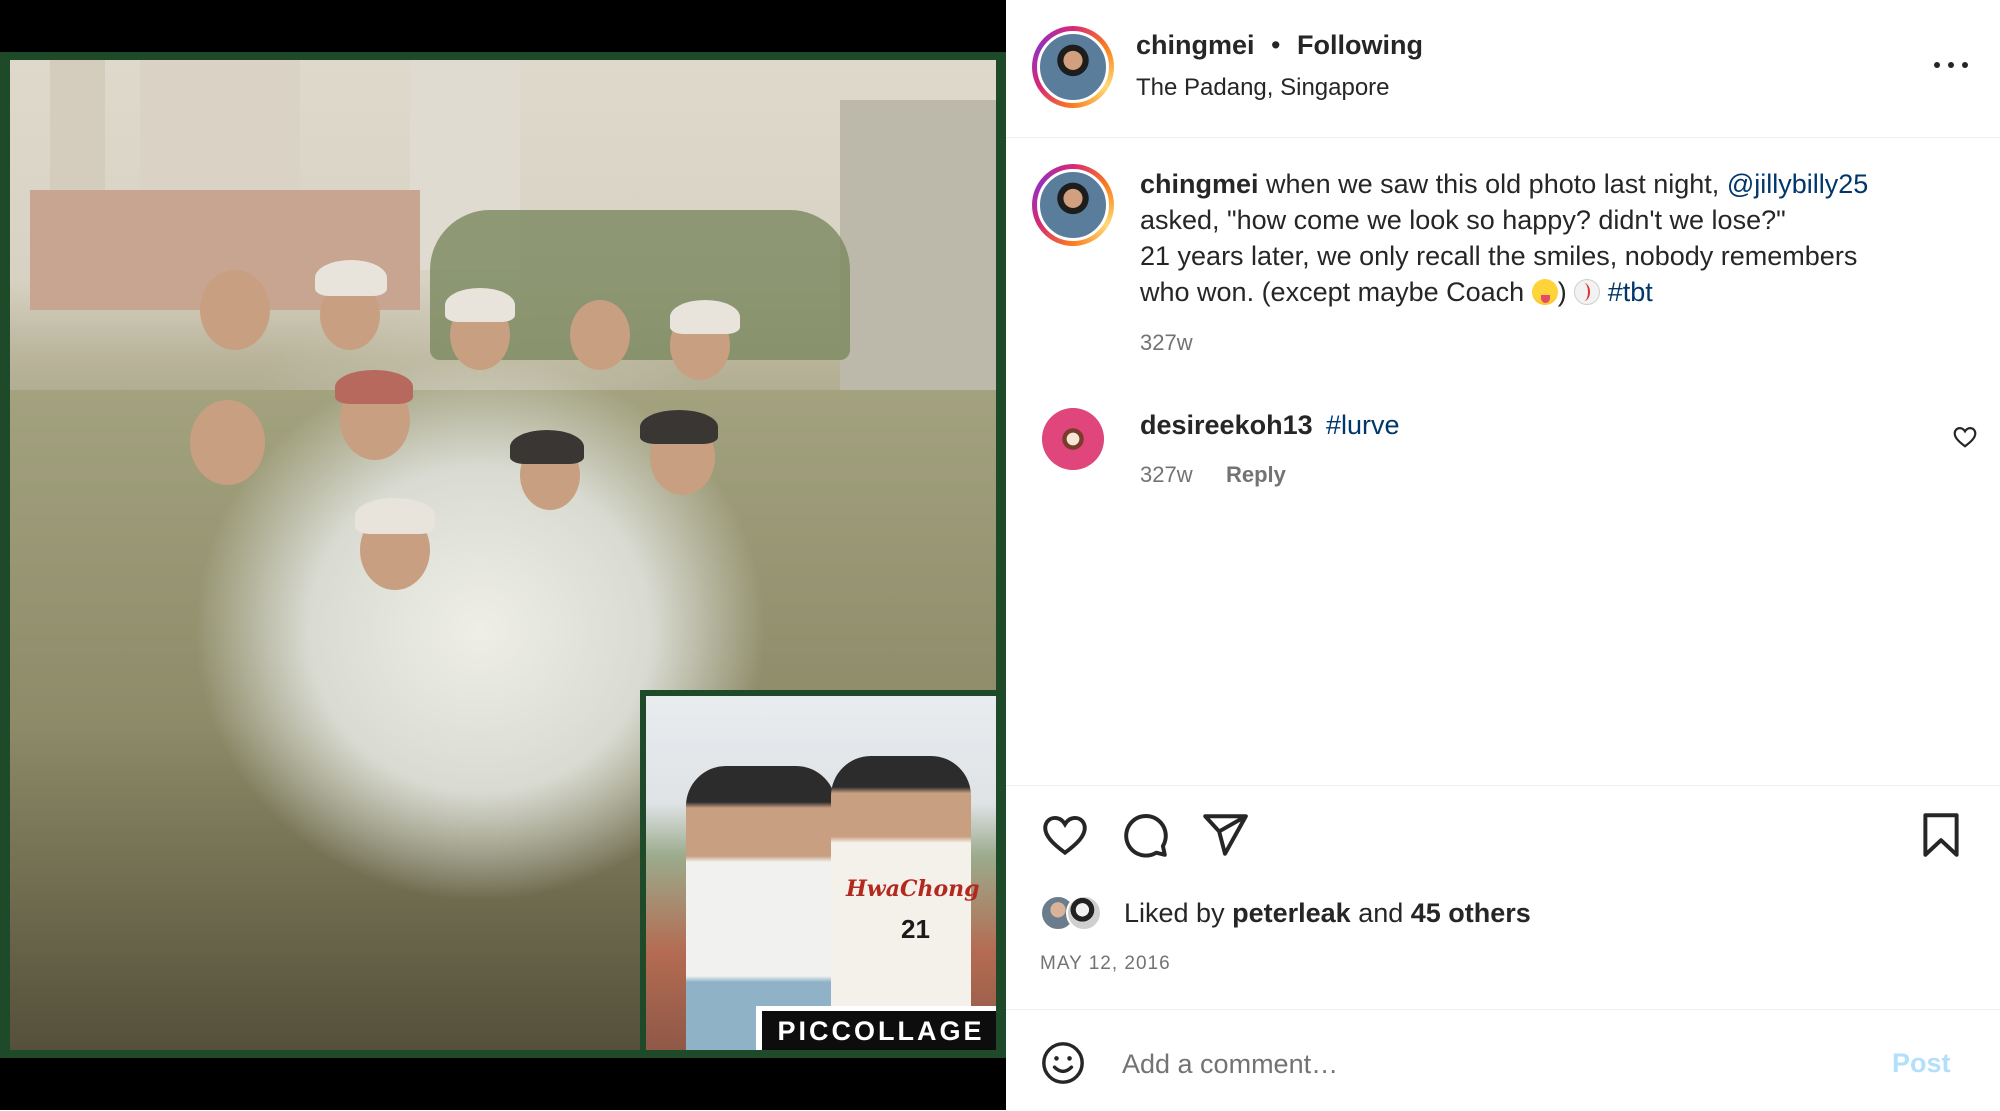  Describe the element at coordinates (1226, 425) in the screenshot. I see `comment-username: desireekoh13` at that location.